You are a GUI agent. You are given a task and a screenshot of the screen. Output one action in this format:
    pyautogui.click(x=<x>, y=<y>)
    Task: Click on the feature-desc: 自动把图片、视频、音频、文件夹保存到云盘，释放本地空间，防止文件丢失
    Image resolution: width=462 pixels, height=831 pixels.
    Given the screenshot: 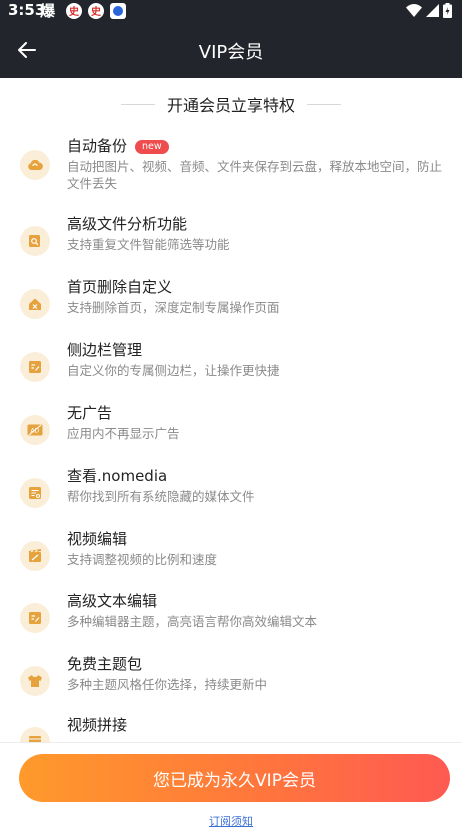 What is the action you would take?
    pyautogui.click(x=255, y=175)
    